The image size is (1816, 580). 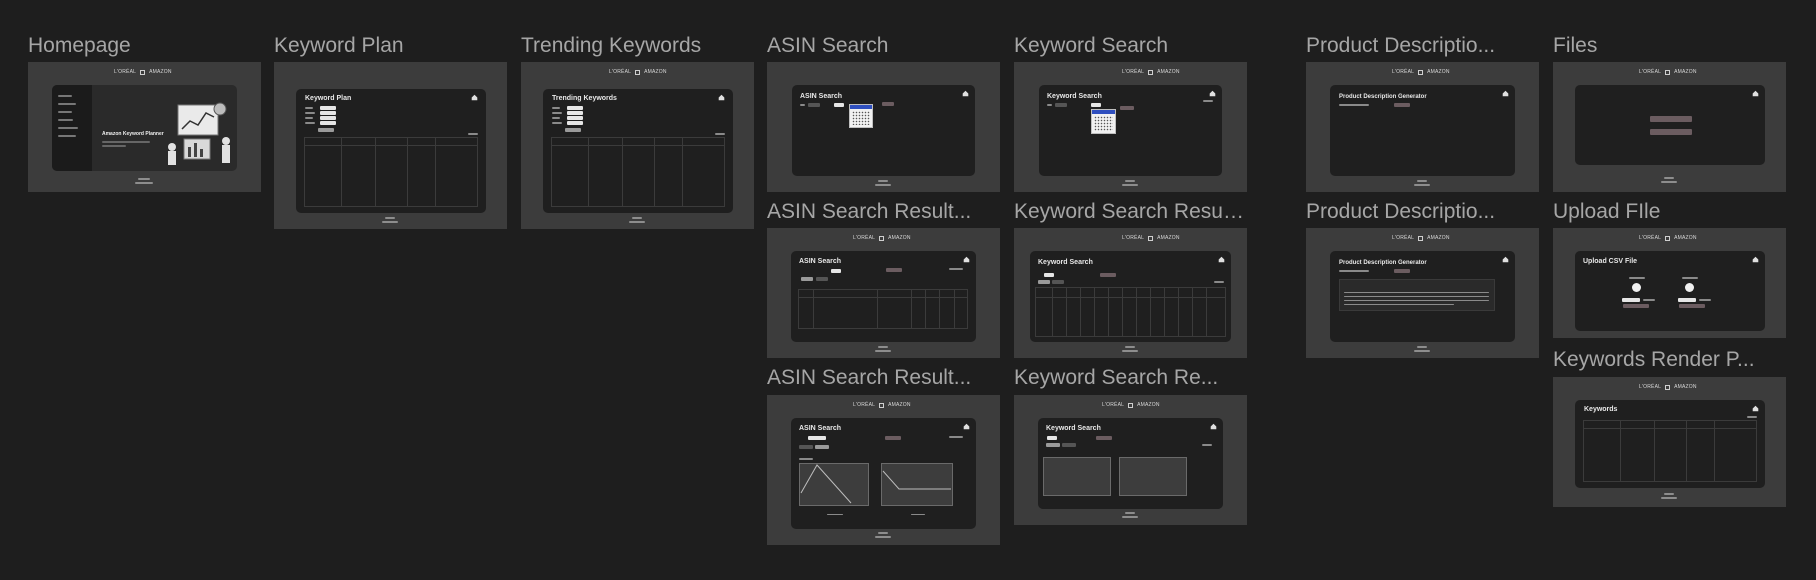 What do you see at coordinates (1669, 212) in the screenshot?
I see `frame-label: Upload FIle` at bounding box center [1669, 212].